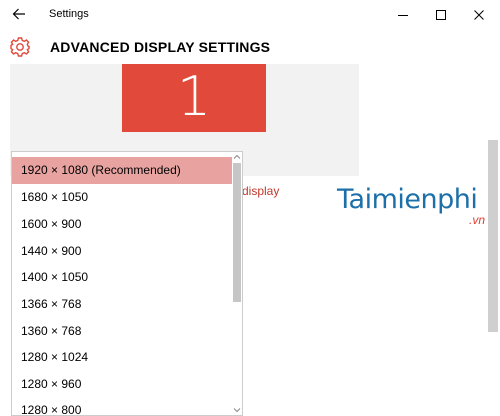 Image resolution: width=500 pixels, height=416 pixels. I want to click on page-header: ADVANCED DISPLAY SETTINGS, so click(250, 47).